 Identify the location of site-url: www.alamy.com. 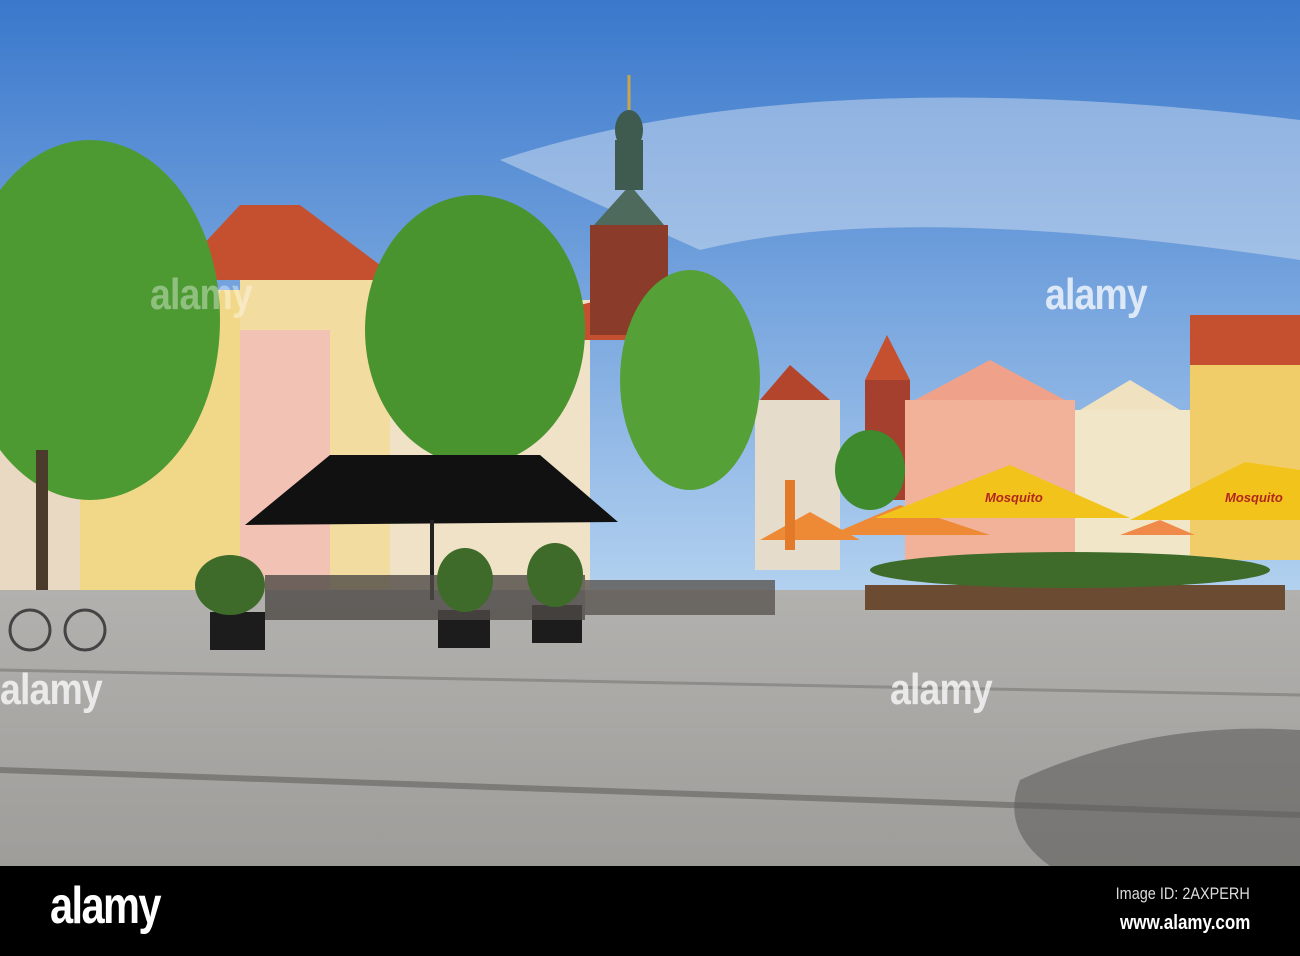
(1184, 923).